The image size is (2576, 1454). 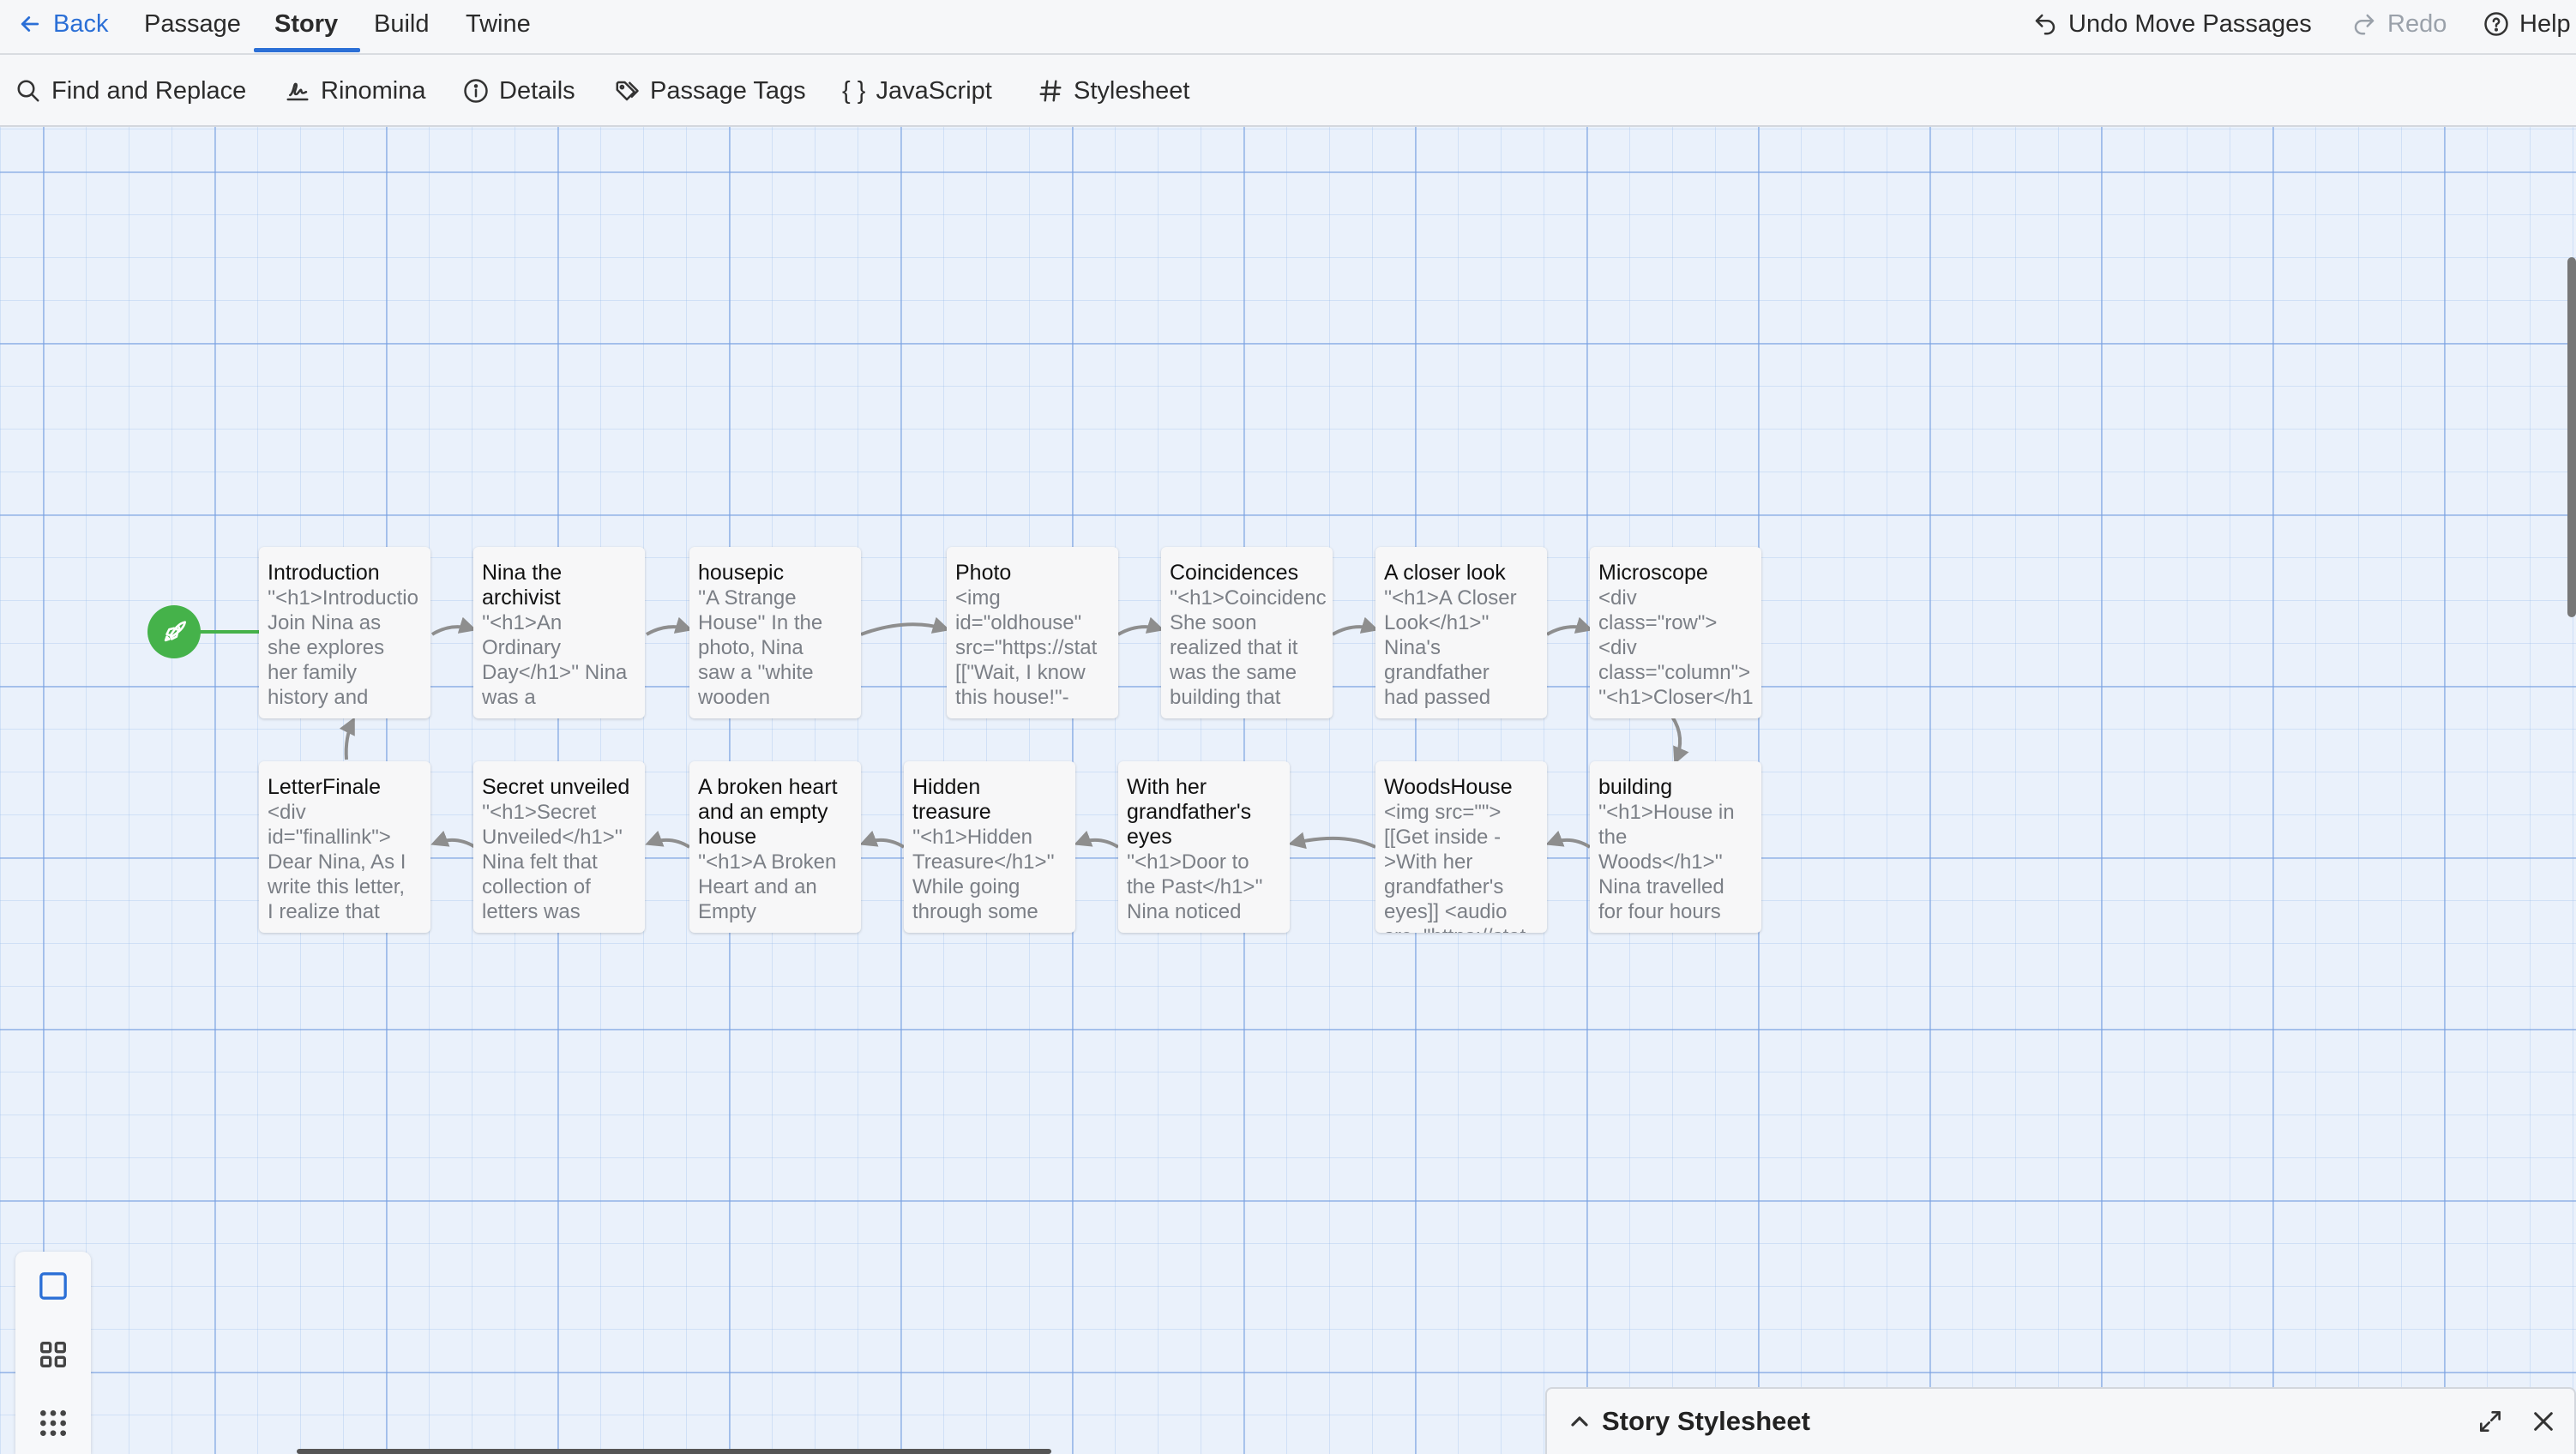 What do you see at coordinates (1706, 1421) in the screenshot?
I see `dialog-title: Story Stylesheet` at bounding box center [1706, 1421].